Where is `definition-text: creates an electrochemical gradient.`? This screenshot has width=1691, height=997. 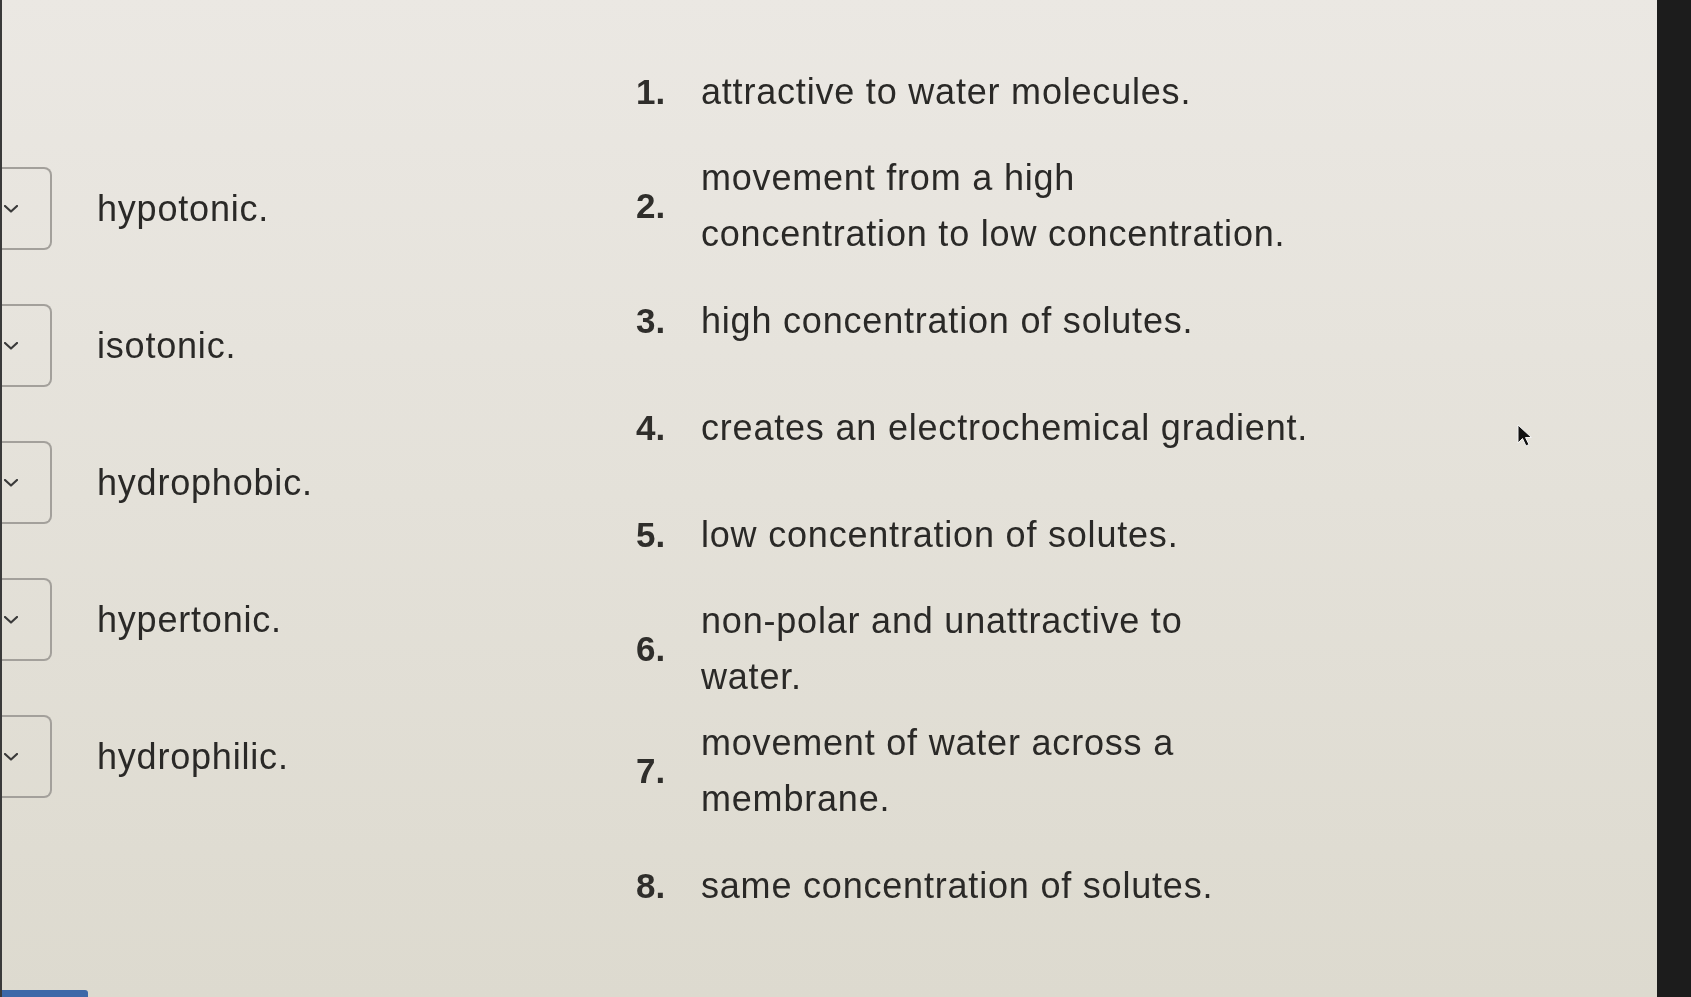
definition-text: creates an electrochemical gradient. is located at coordinates (1005, 427).